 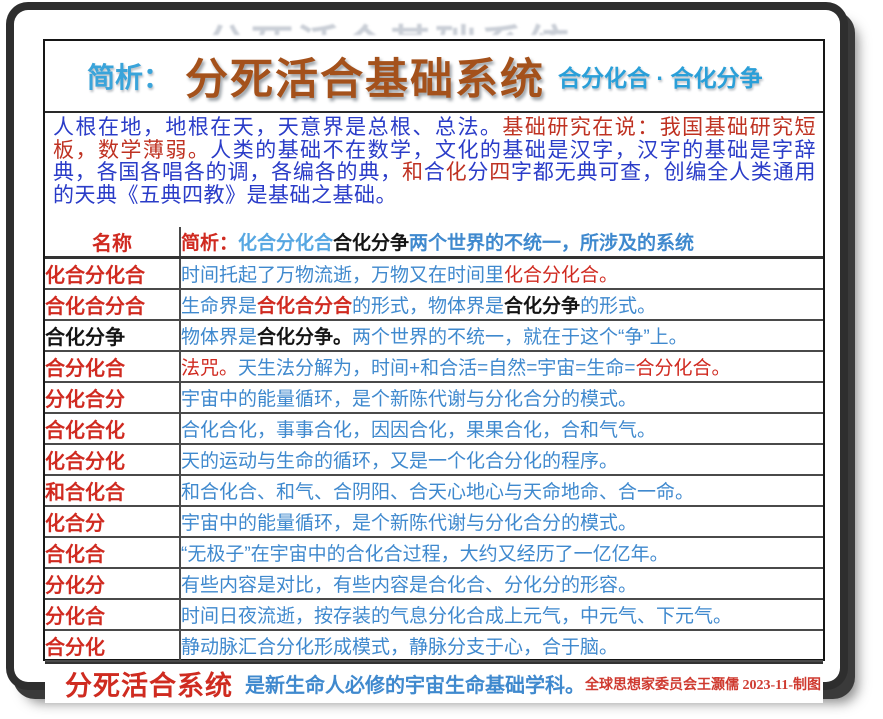 What do you see at coordinates (219, 306) in the screenshot?
I see `text-segment: 生命界是` at bounding box center [219, 306].